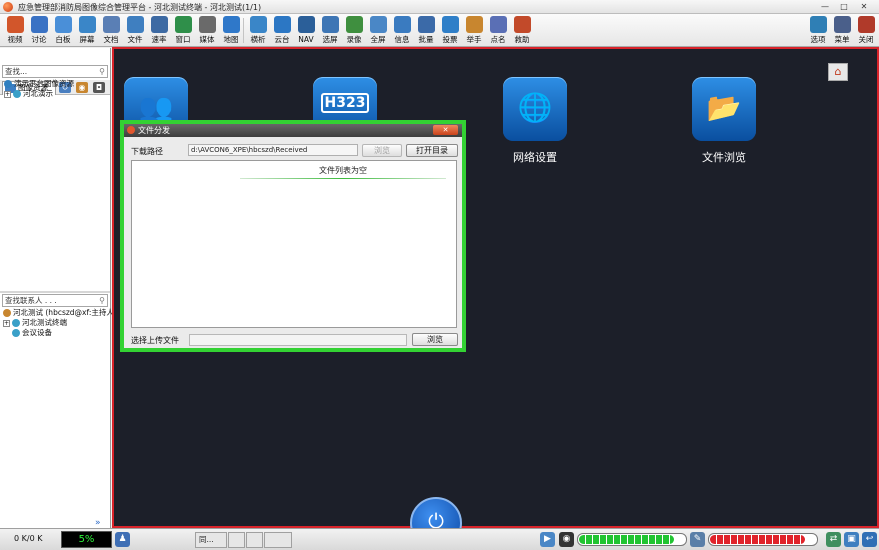 The image size is (879, 550). Describe the element at coordinates (135, 24) in the screenshot. I see `file-icon` at that location.